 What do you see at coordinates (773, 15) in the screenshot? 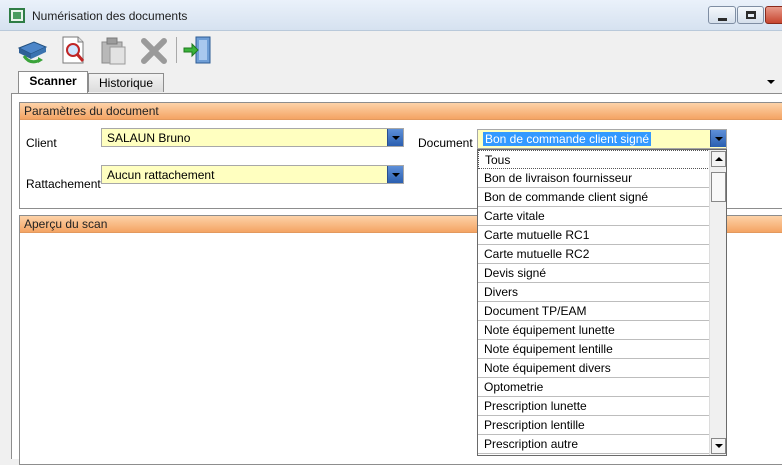
I see `close-button` at bounding box center [773, 15].